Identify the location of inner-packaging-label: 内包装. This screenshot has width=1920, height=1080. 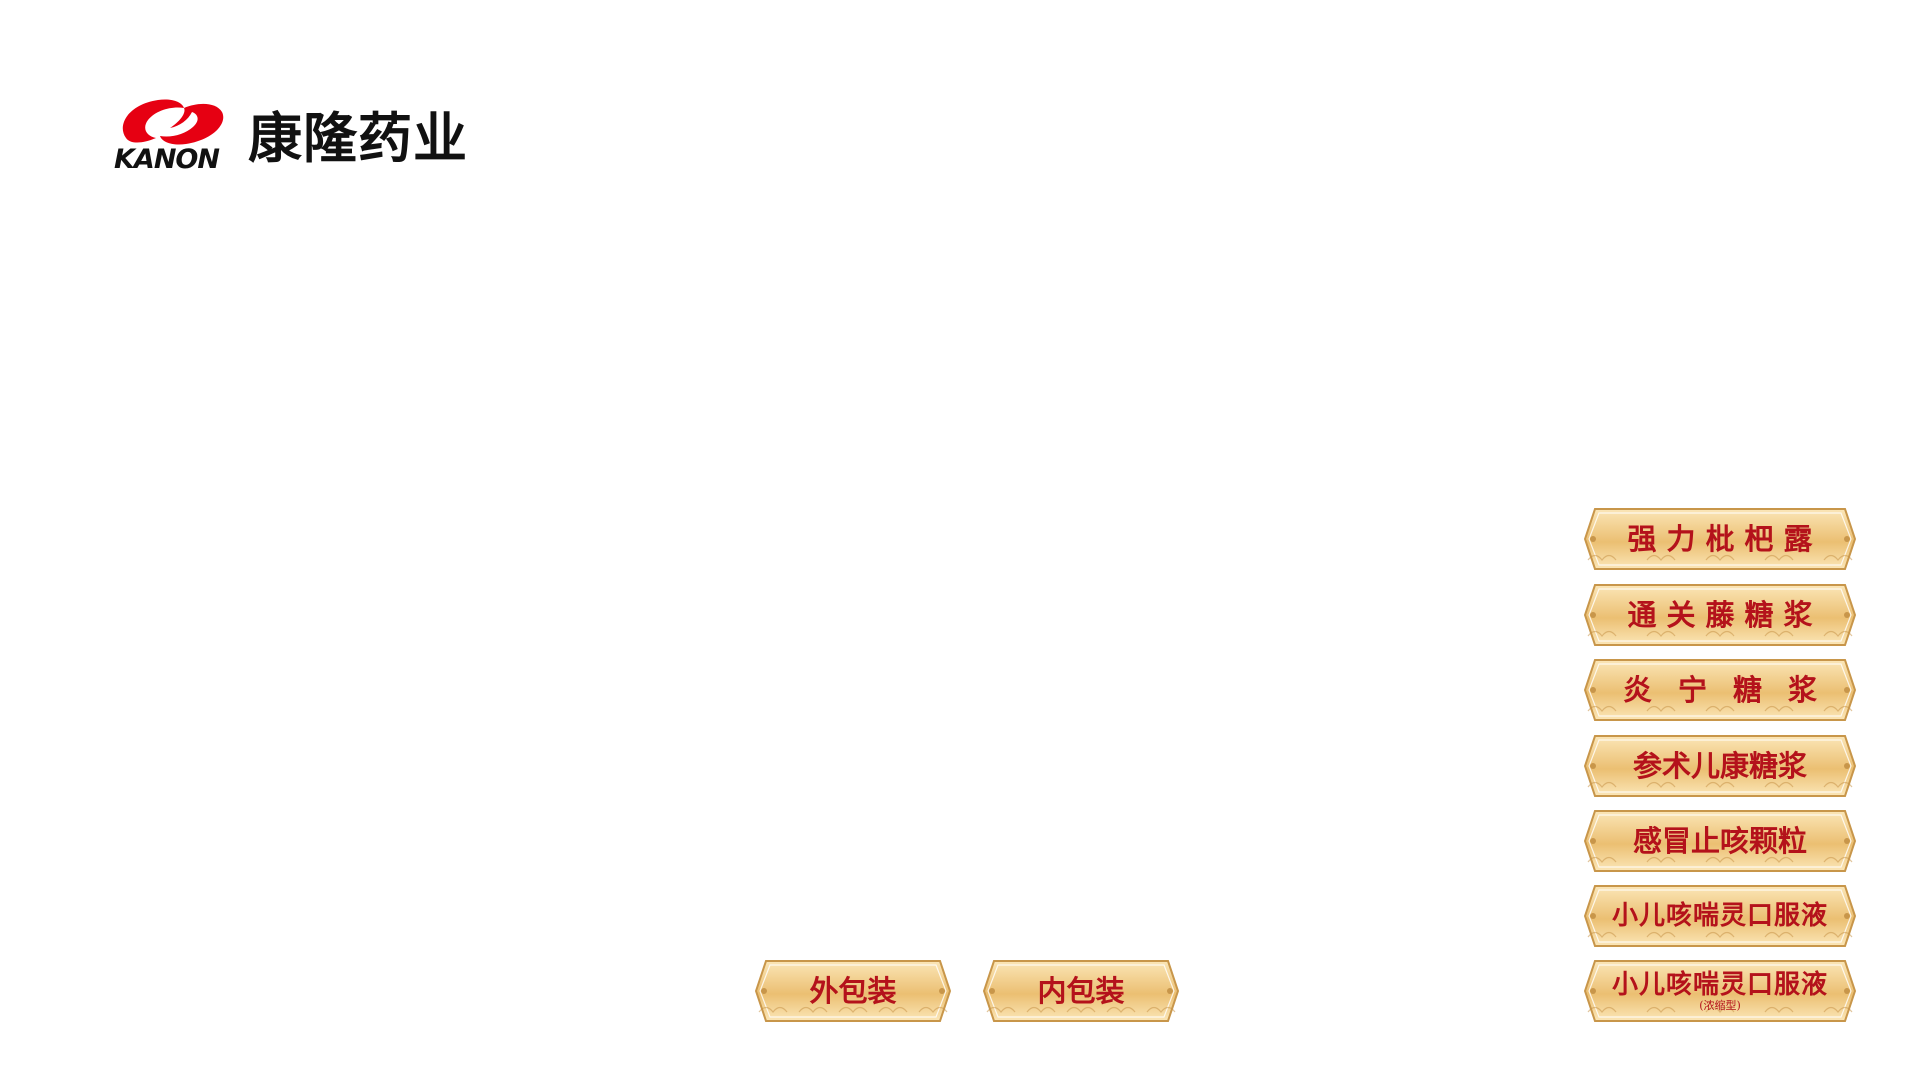
(1081, 990).